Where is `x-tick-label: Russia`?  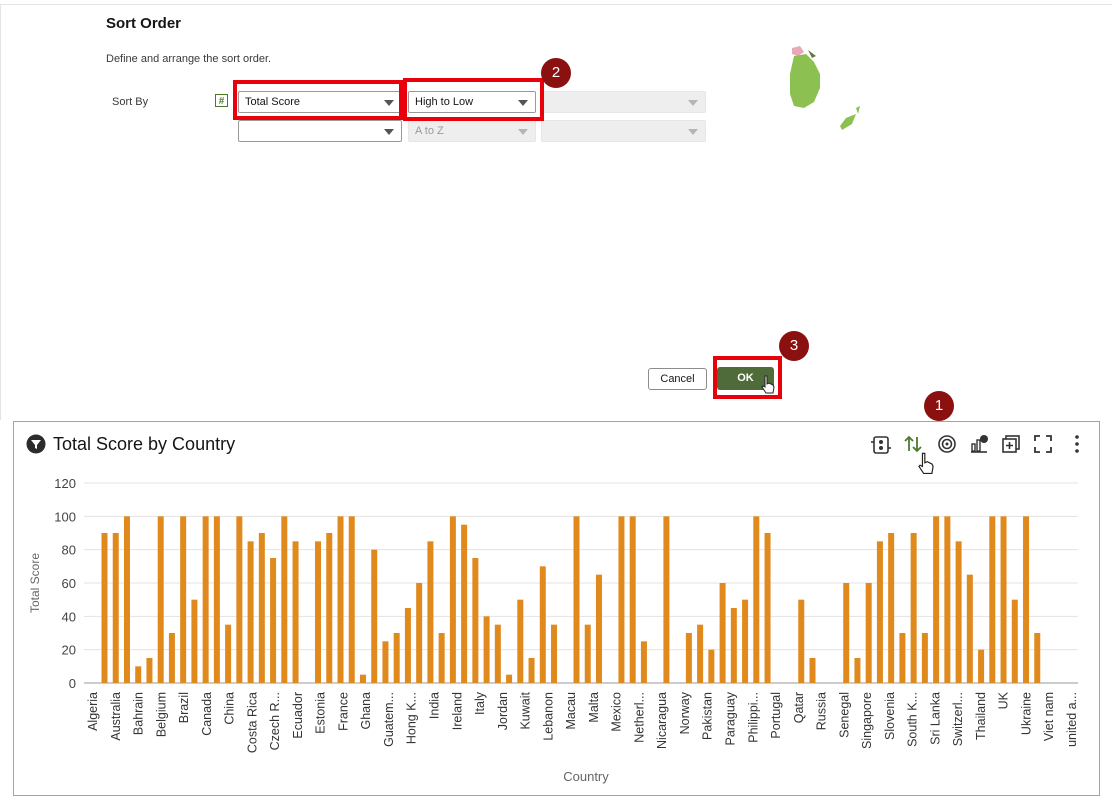 x-tick-label: Russia is located at coordinates (822, 711).